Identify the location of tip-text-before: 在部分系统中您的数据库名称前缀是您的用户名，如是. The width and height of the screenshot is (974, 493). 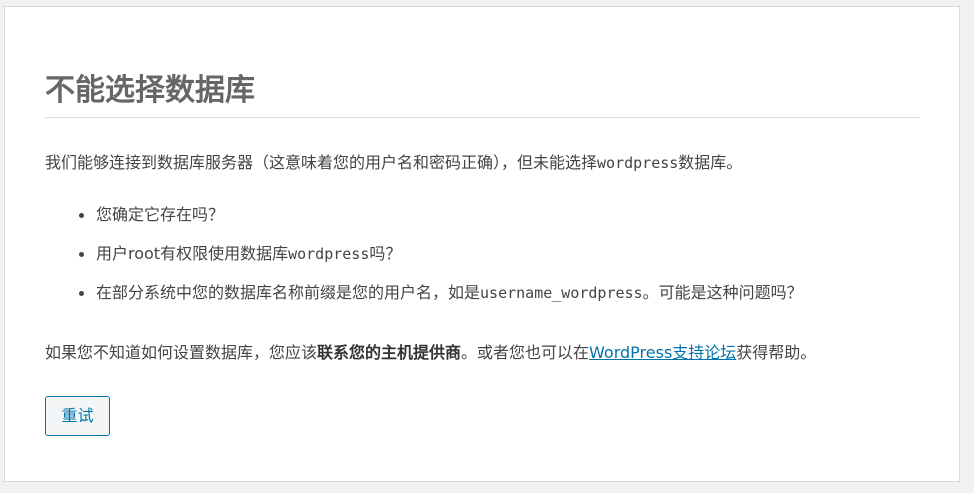
(288, 292).